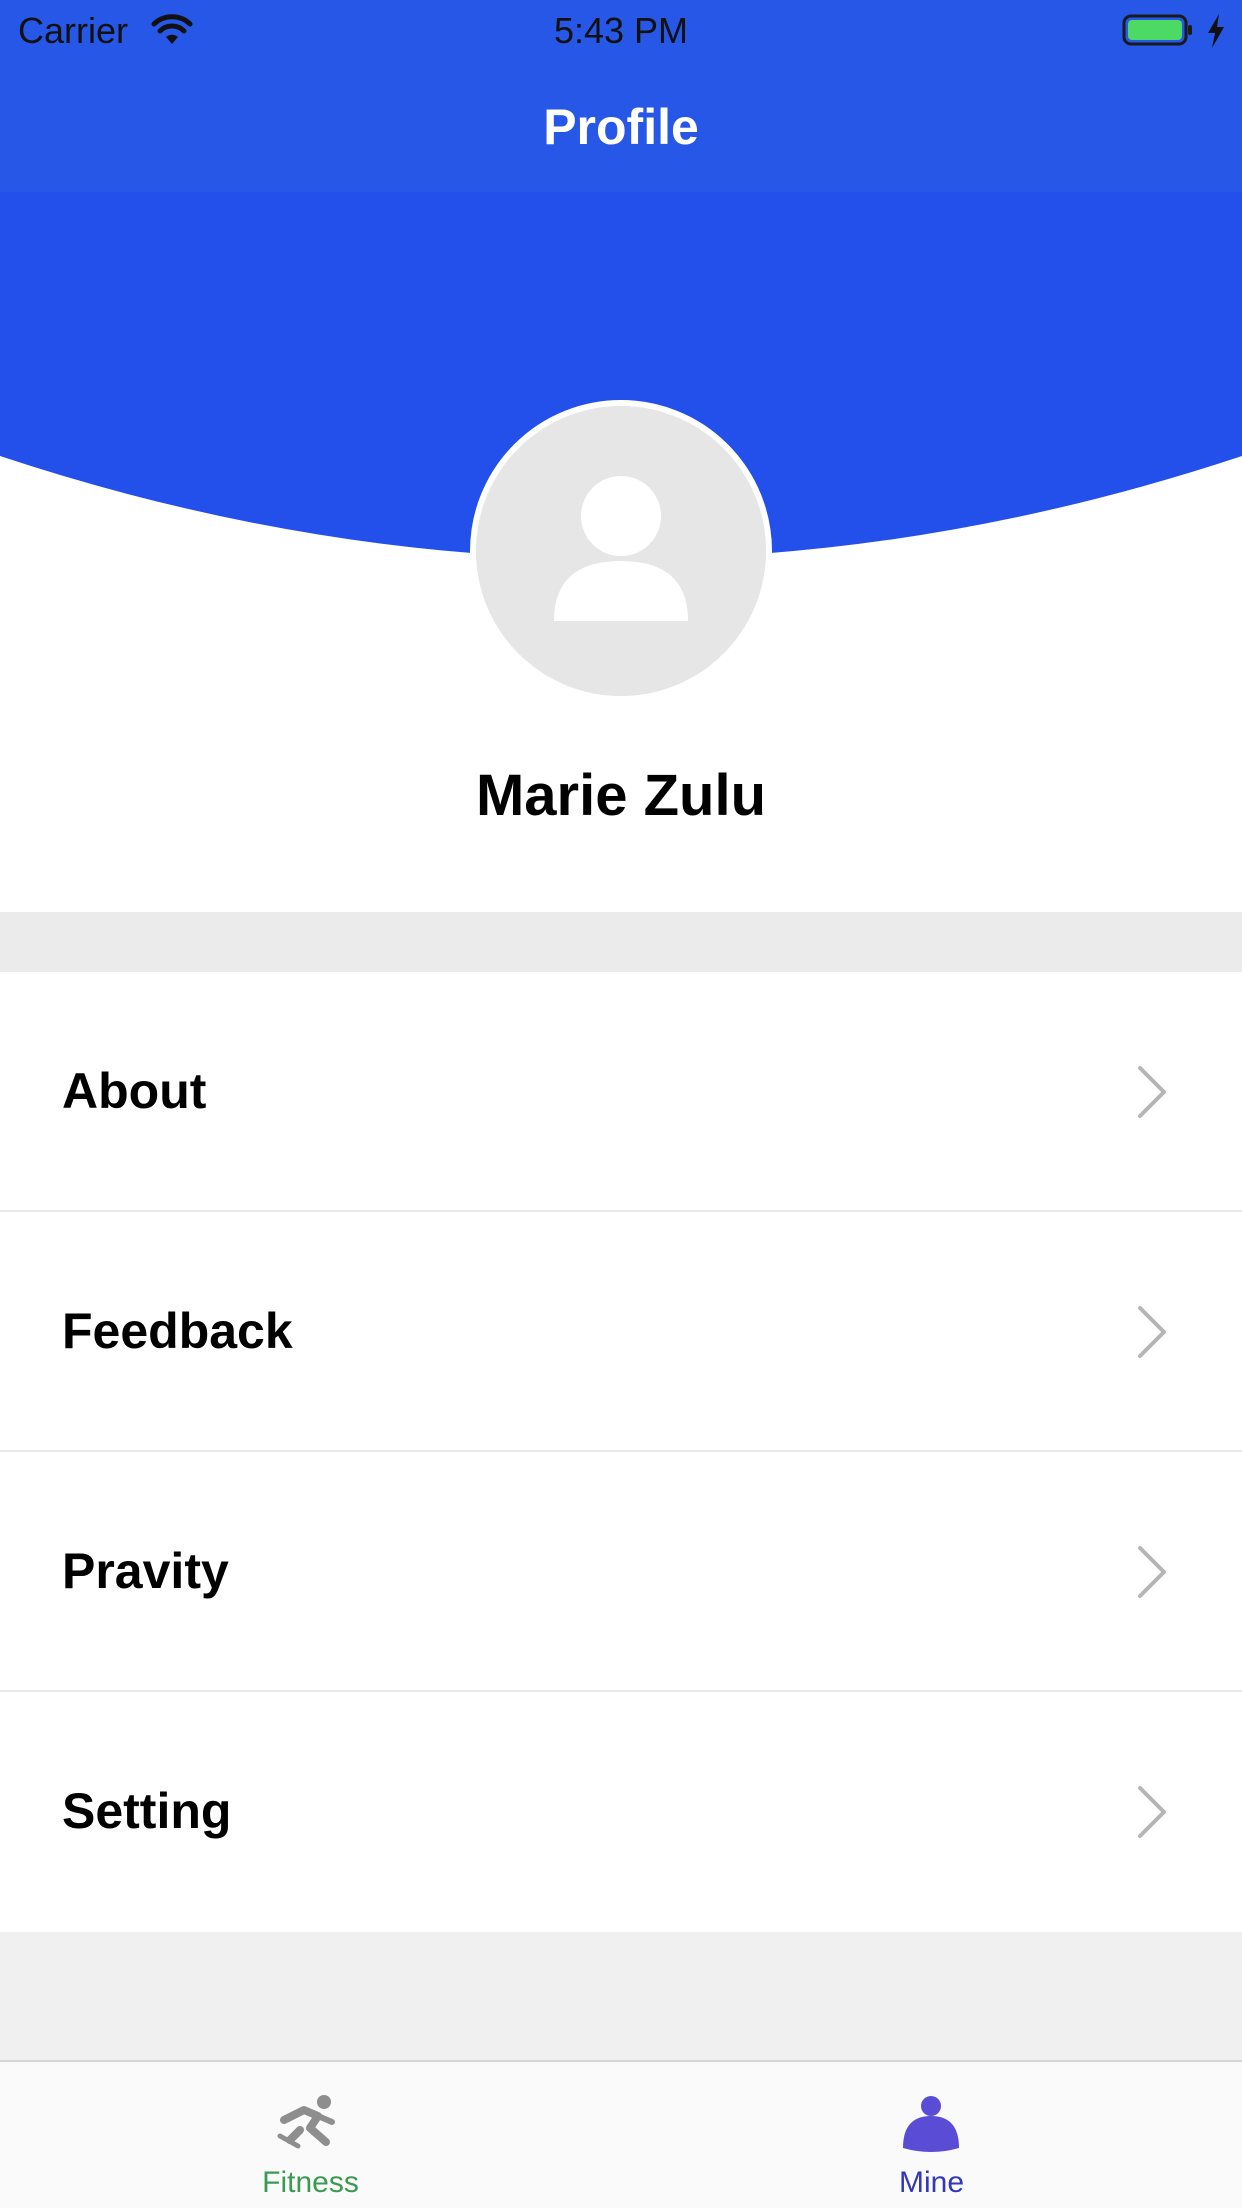  I want to click on menu-item-about: About, so click(621, 1092).